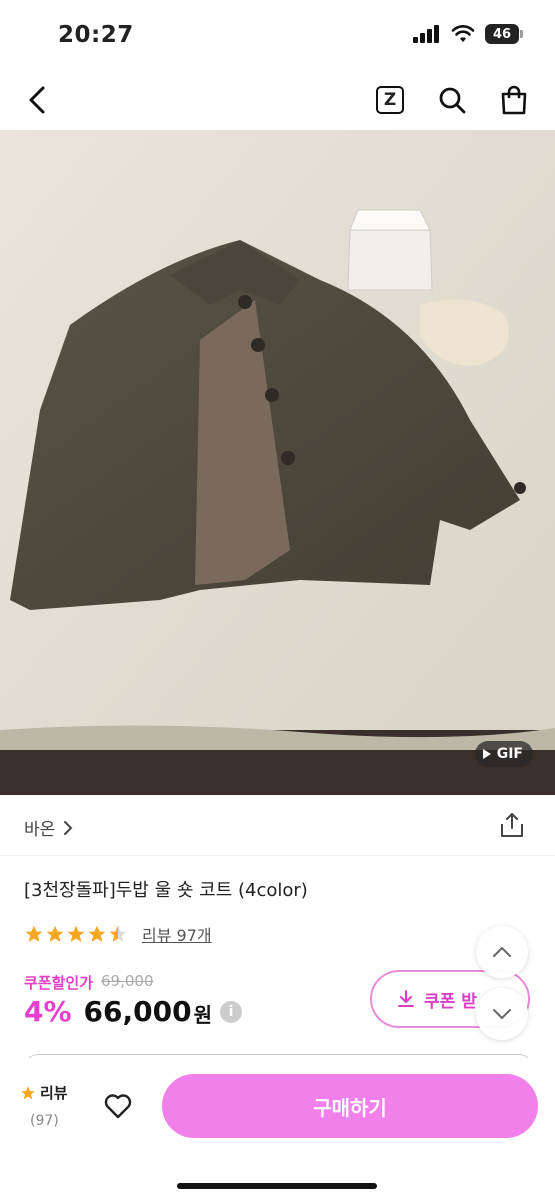  What do you see at coordinates (48, 1011) in the screenshot?
I see `discount-rate: 4%` at bounding box center [48, 1011].